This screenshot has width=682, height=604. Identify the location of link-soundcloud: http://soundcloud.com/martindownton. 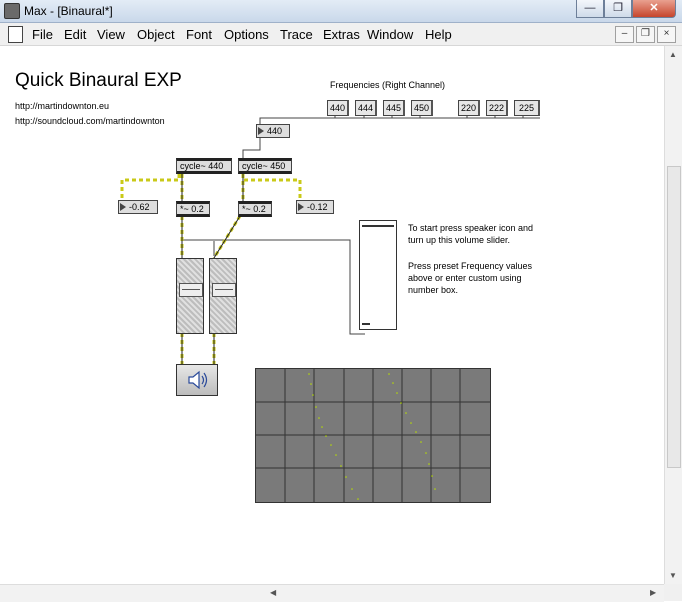
(90, 121).